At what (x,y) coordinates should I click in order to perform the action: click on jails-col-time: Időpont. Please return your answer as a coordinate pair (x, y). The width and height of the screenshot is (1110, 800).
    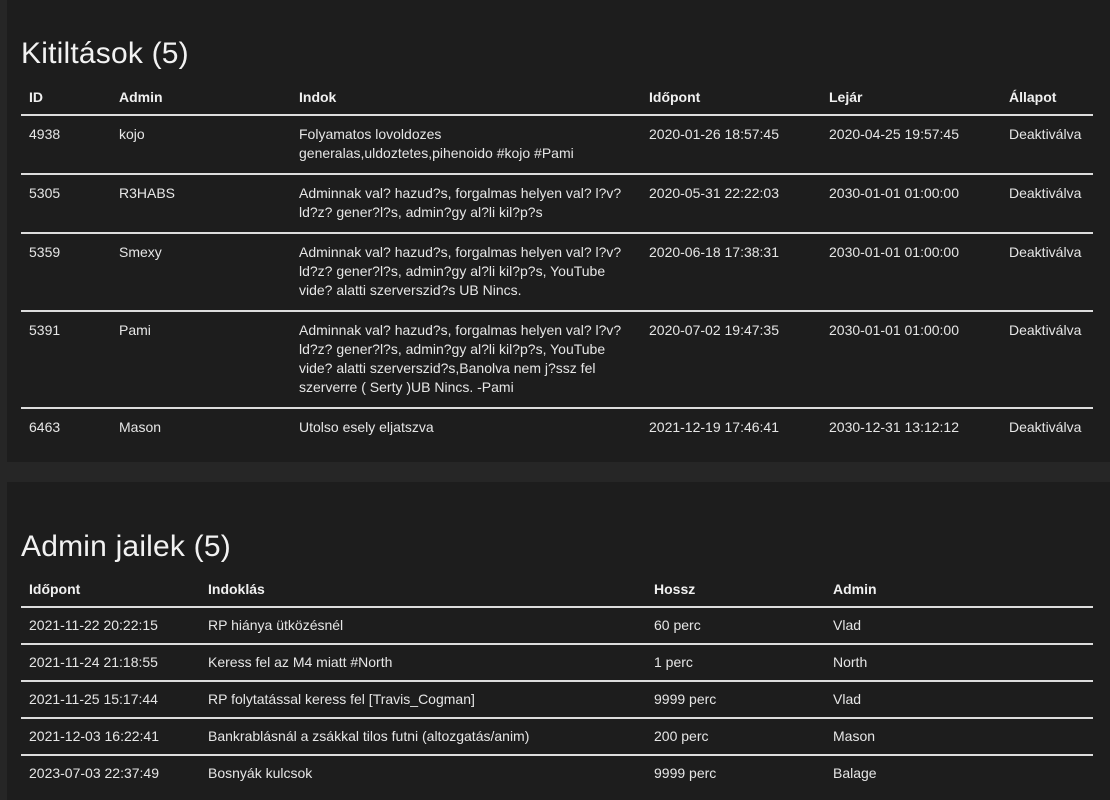
    Looking at the image, I should click on (110, 590).